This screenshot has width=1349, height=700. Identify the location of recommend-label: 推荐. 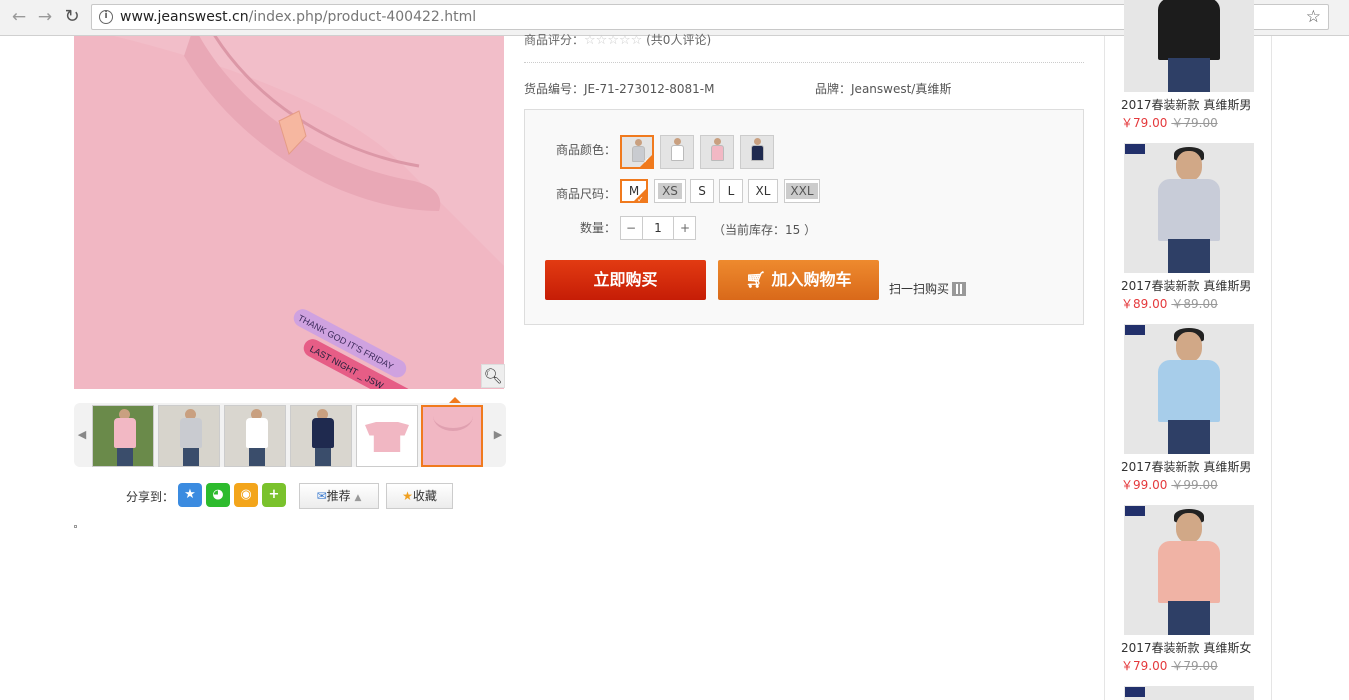
(338, 496).